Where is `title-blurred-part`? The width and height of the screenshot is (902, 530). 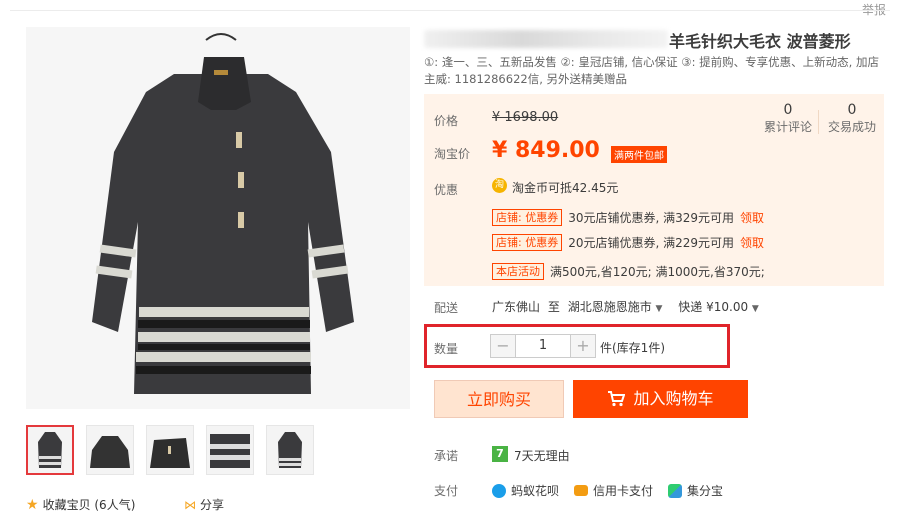 title-blurred-part is located at coordinates (546, 39).